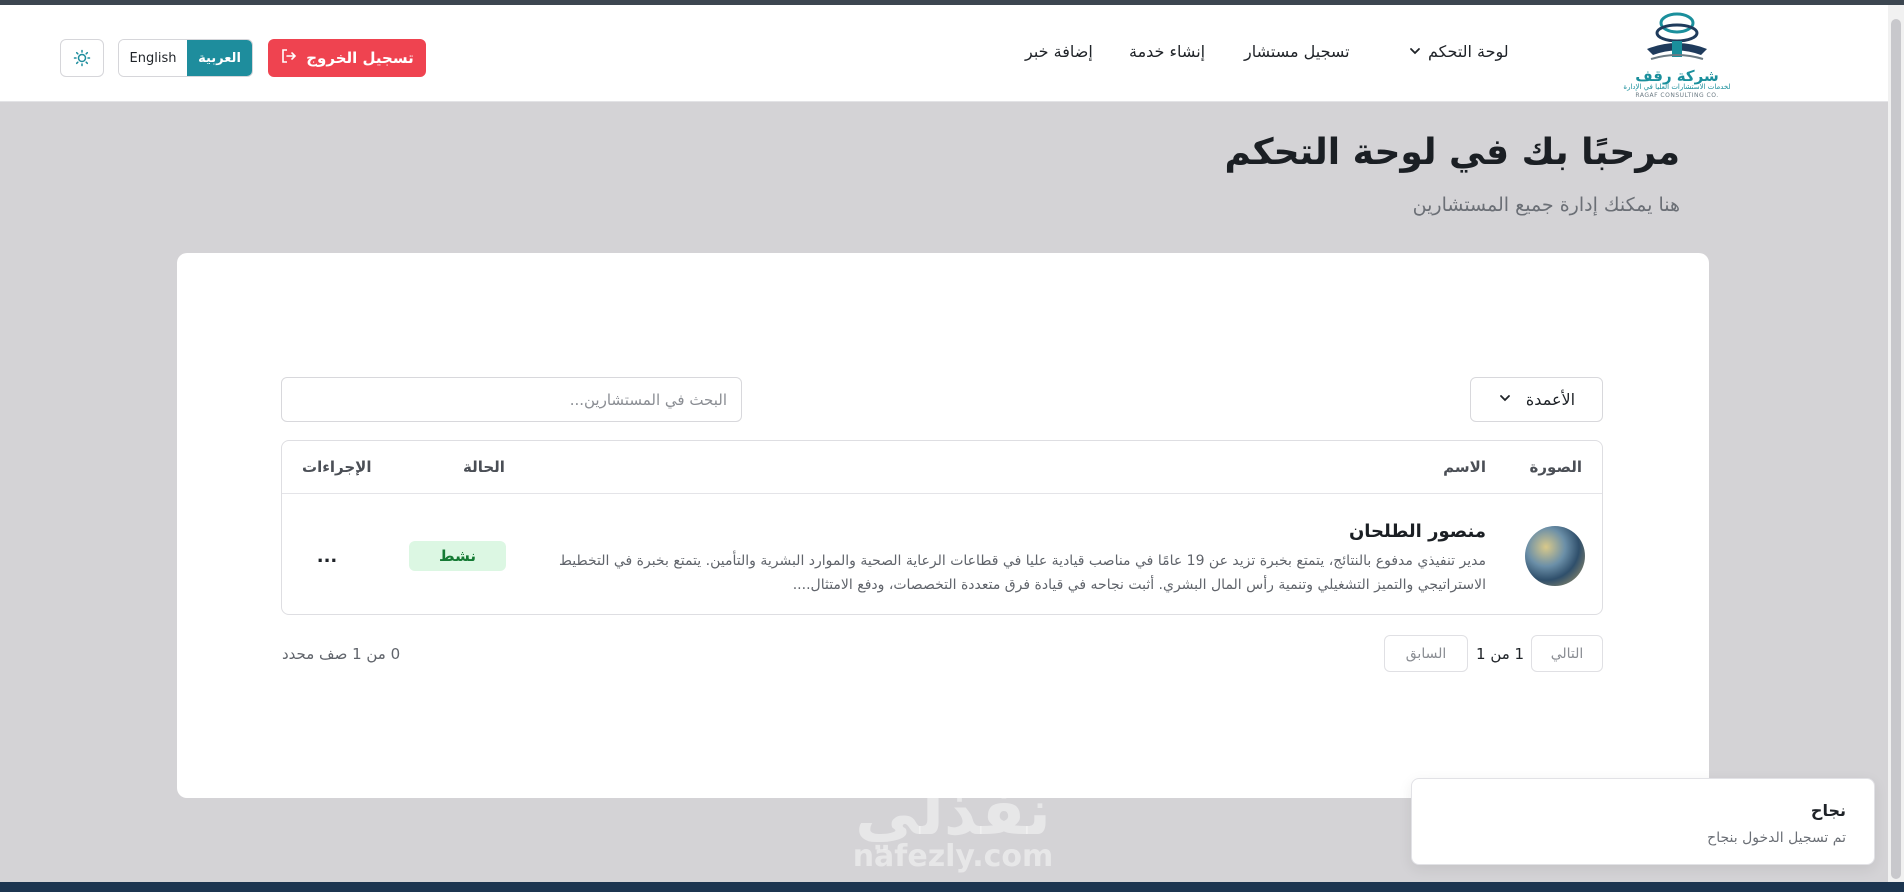 The image size is (1904, 892). I want to click on logout-button: تسجيل الخروج, so click(347, 58).